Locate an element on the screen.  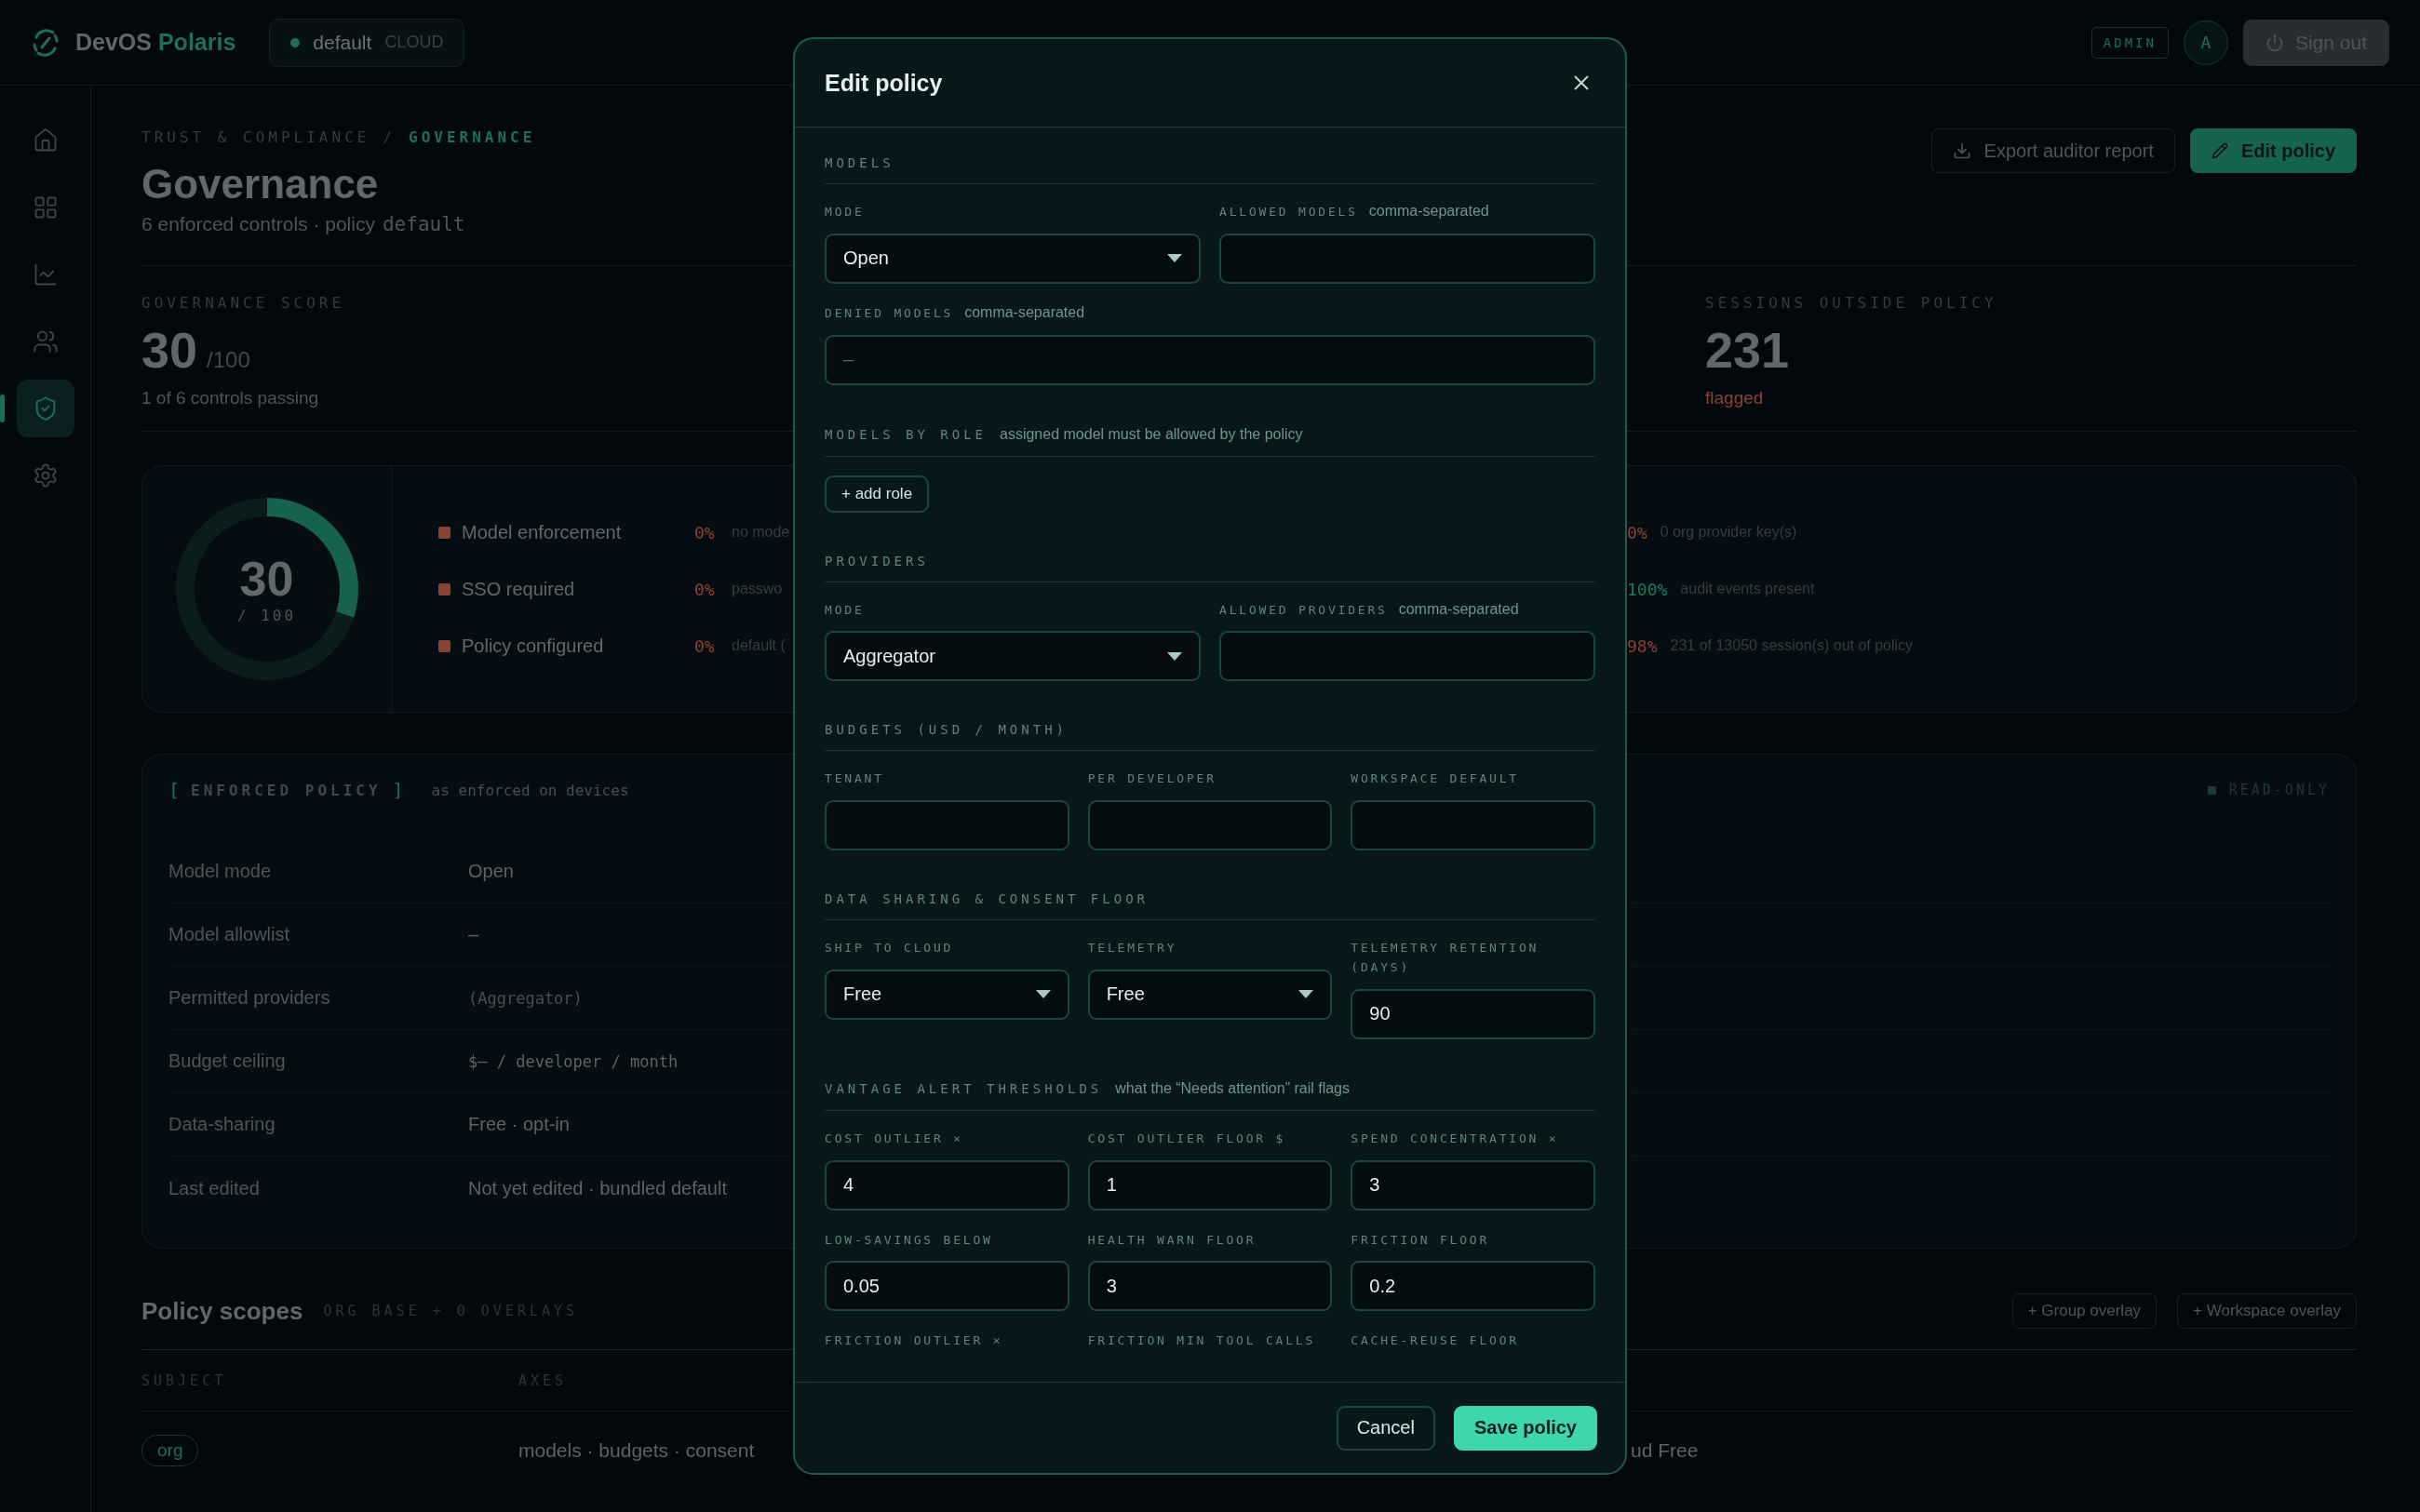
cancel-button: Cancel is located at coordinates (1385, 1428).